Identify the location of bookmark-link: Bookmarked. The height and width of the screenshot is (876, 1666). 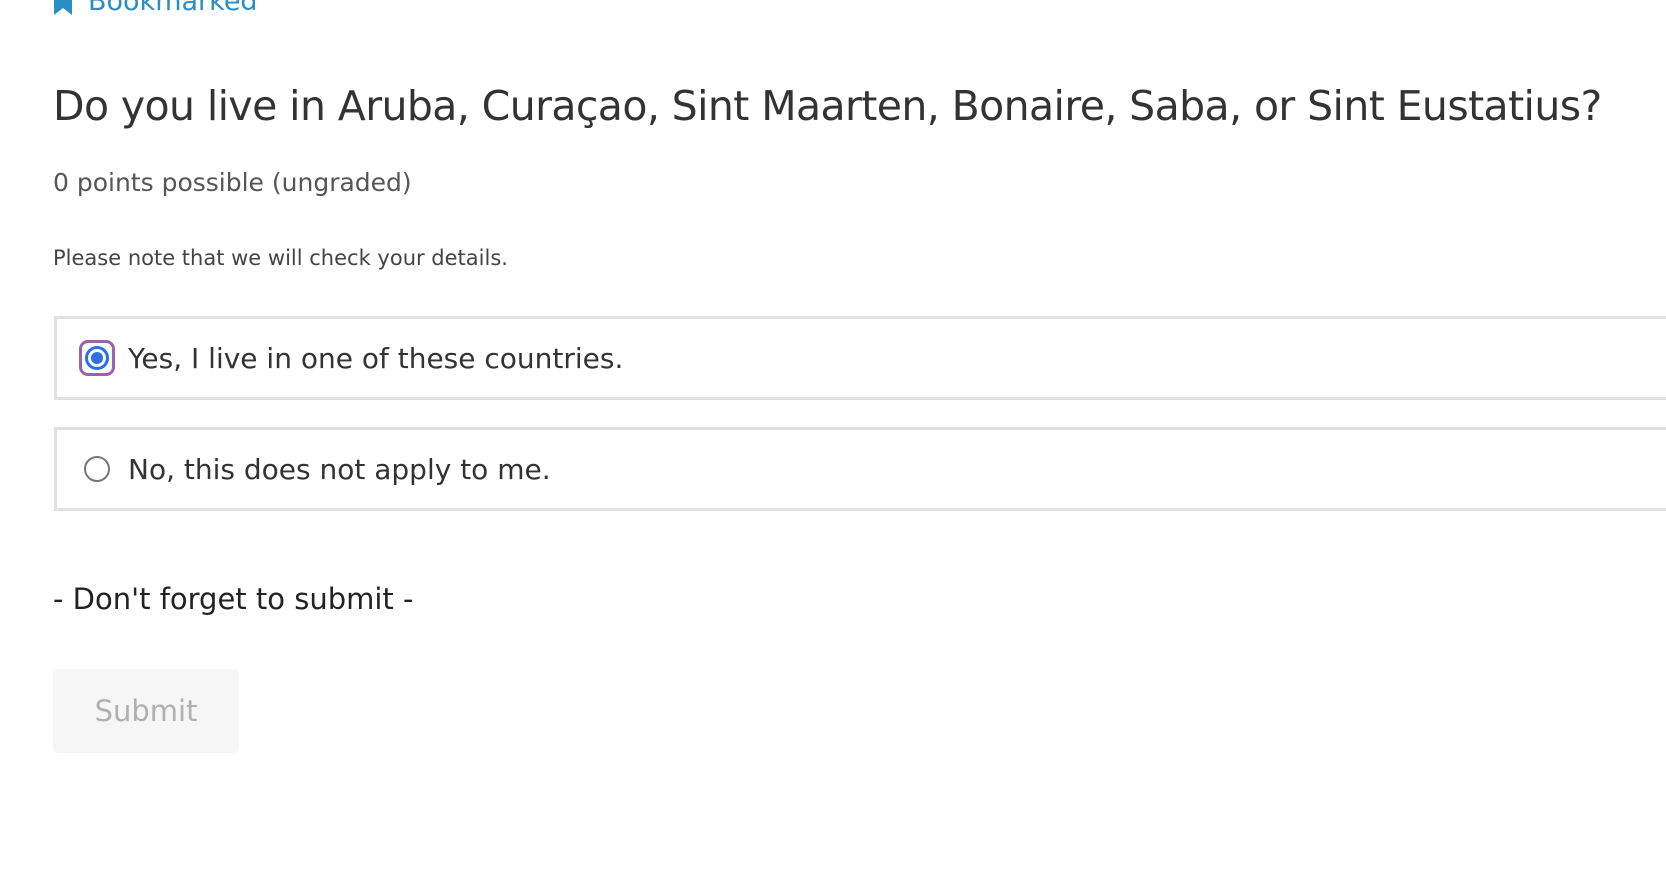
(155, 8).